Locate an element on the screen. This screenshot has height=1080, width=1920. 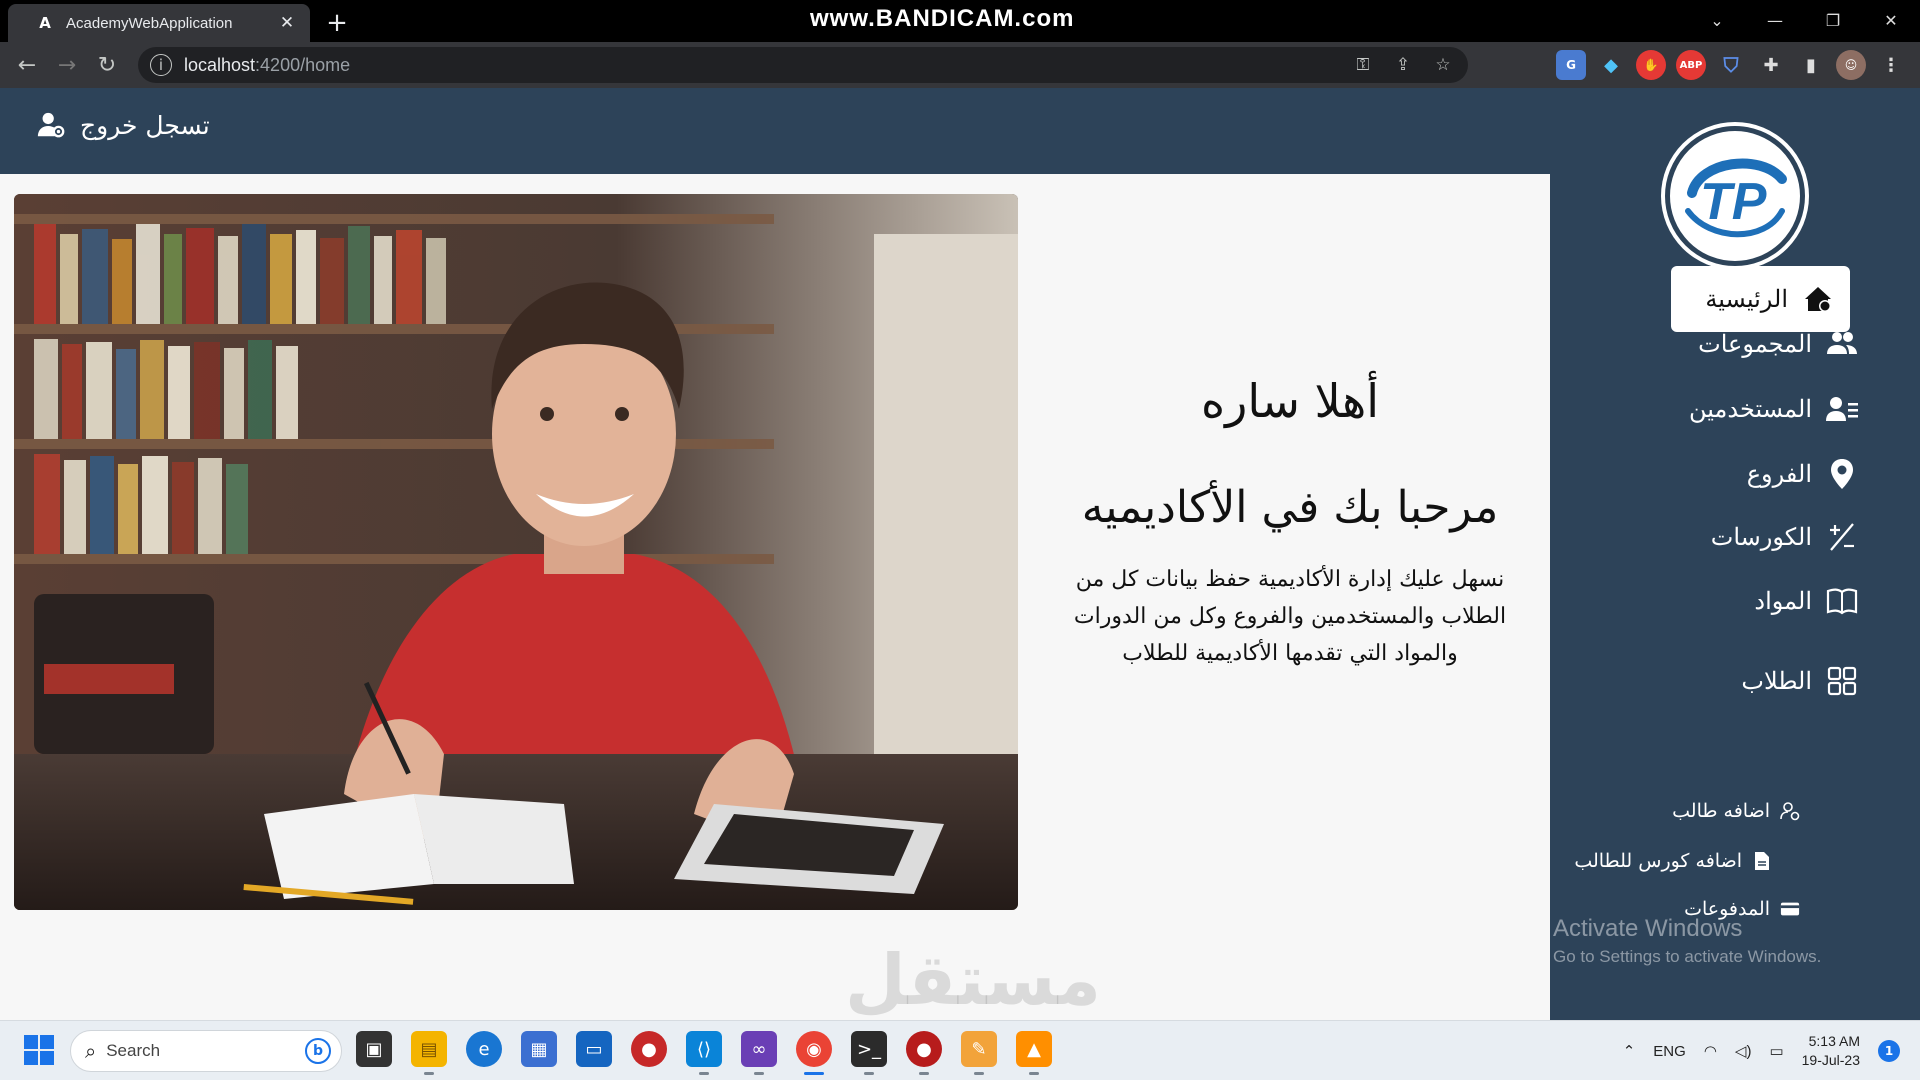
reload-button: ↻ is located at coordinates (107, 65).